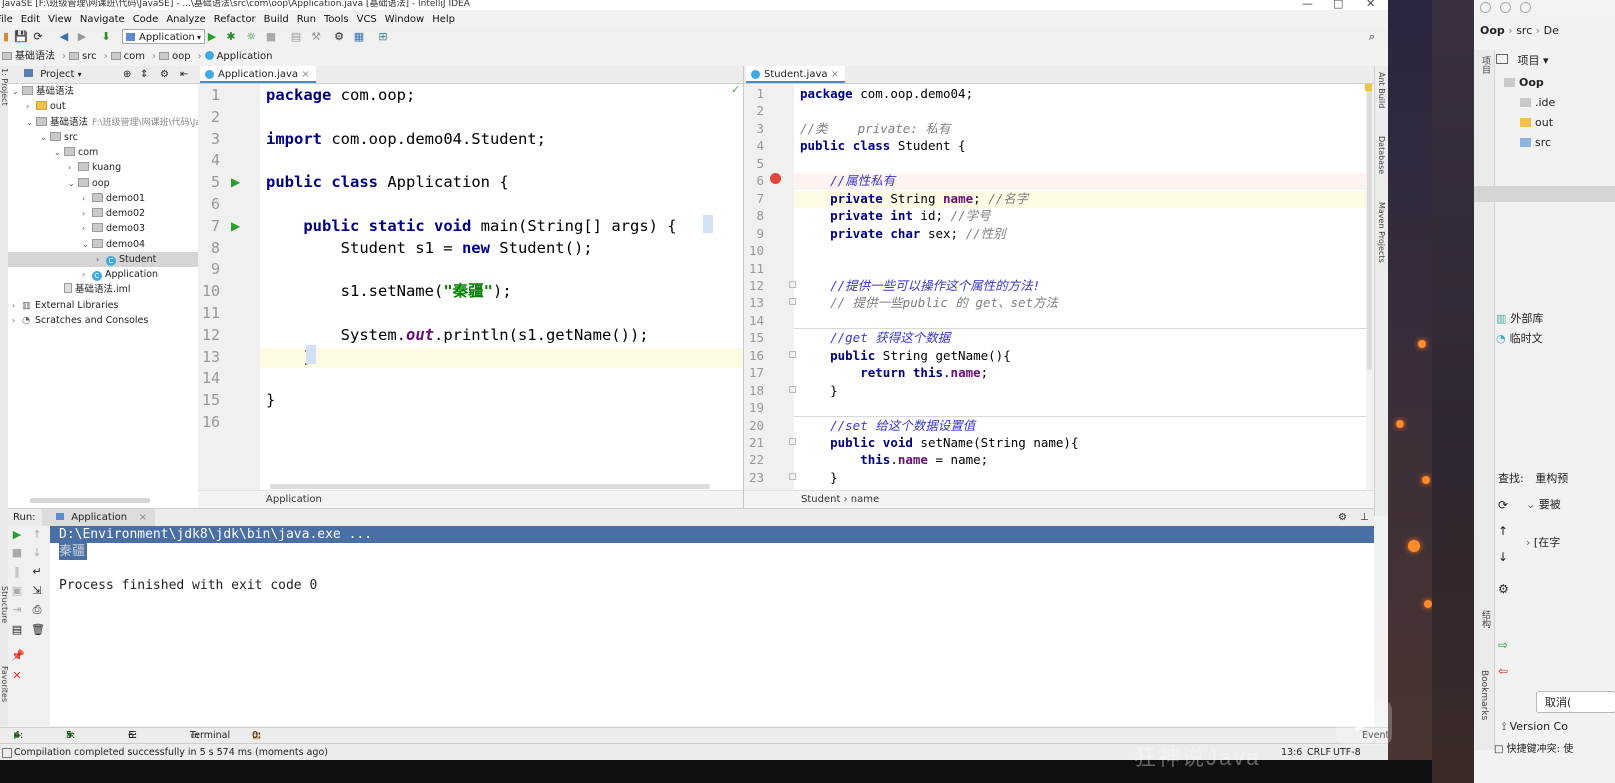  I want to click on tree-item: 基础语法.iml, so click(105, 289).